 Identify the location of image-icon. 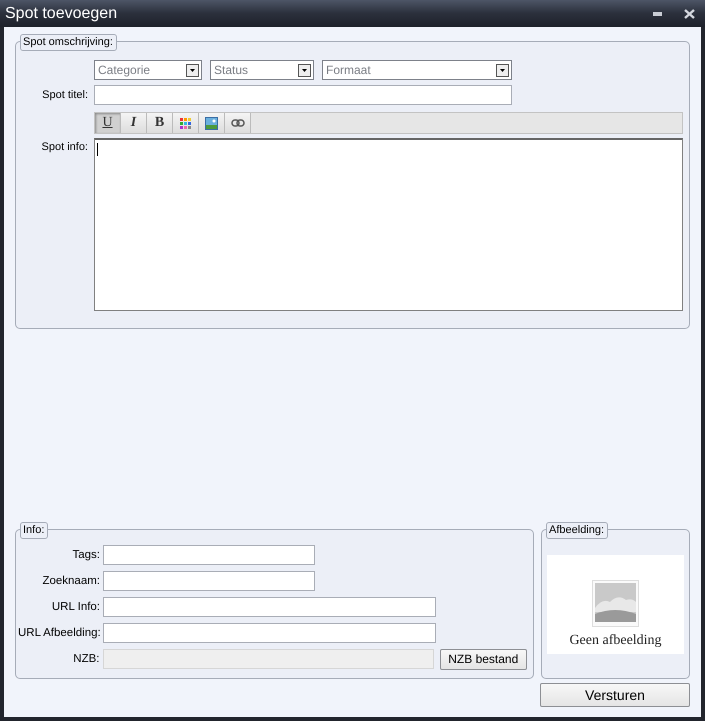
(211, 123).